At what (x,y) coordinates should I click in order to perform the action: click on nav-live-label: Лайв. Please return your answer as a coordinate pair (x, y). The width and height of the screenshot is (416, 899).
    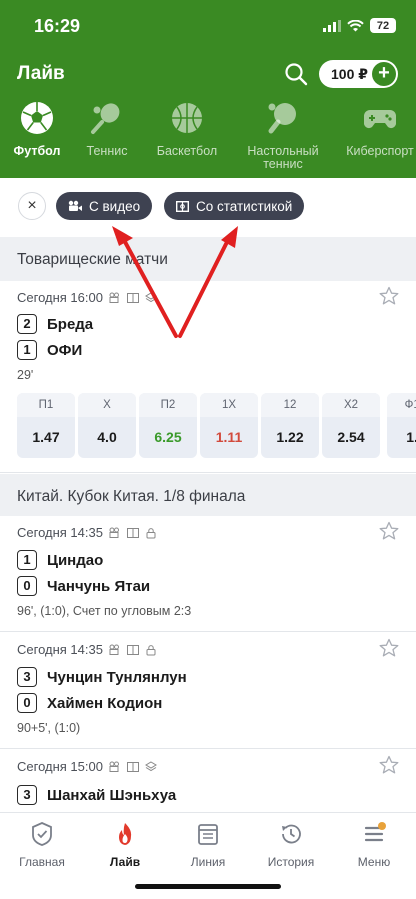
    Looking at the image, I should click on (125, 862).